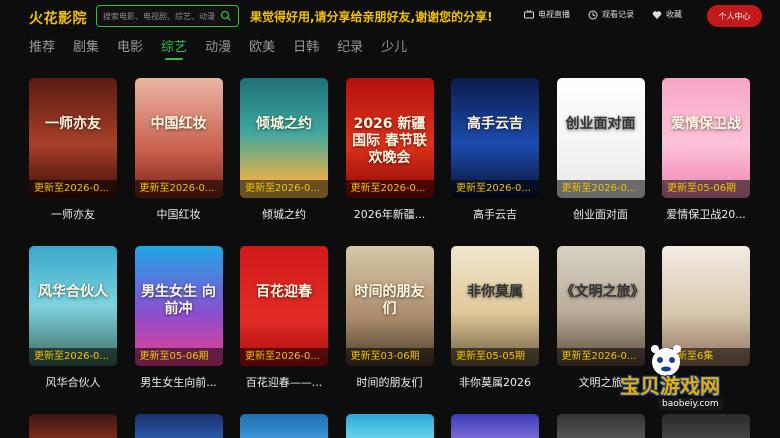  I want to click on poster-title-art: 风华合伙人, so click(73, 292).